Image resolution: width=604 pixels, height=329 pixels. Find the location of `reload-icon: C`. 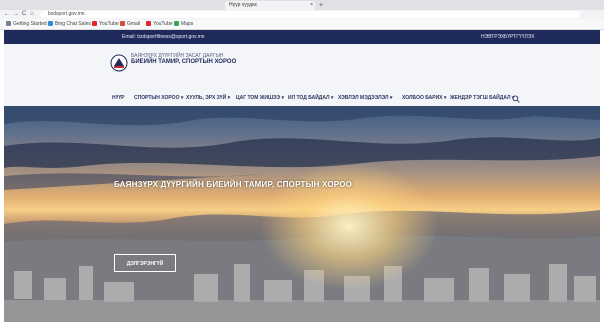

reload-icon: C is located at coordinates (24, 14).